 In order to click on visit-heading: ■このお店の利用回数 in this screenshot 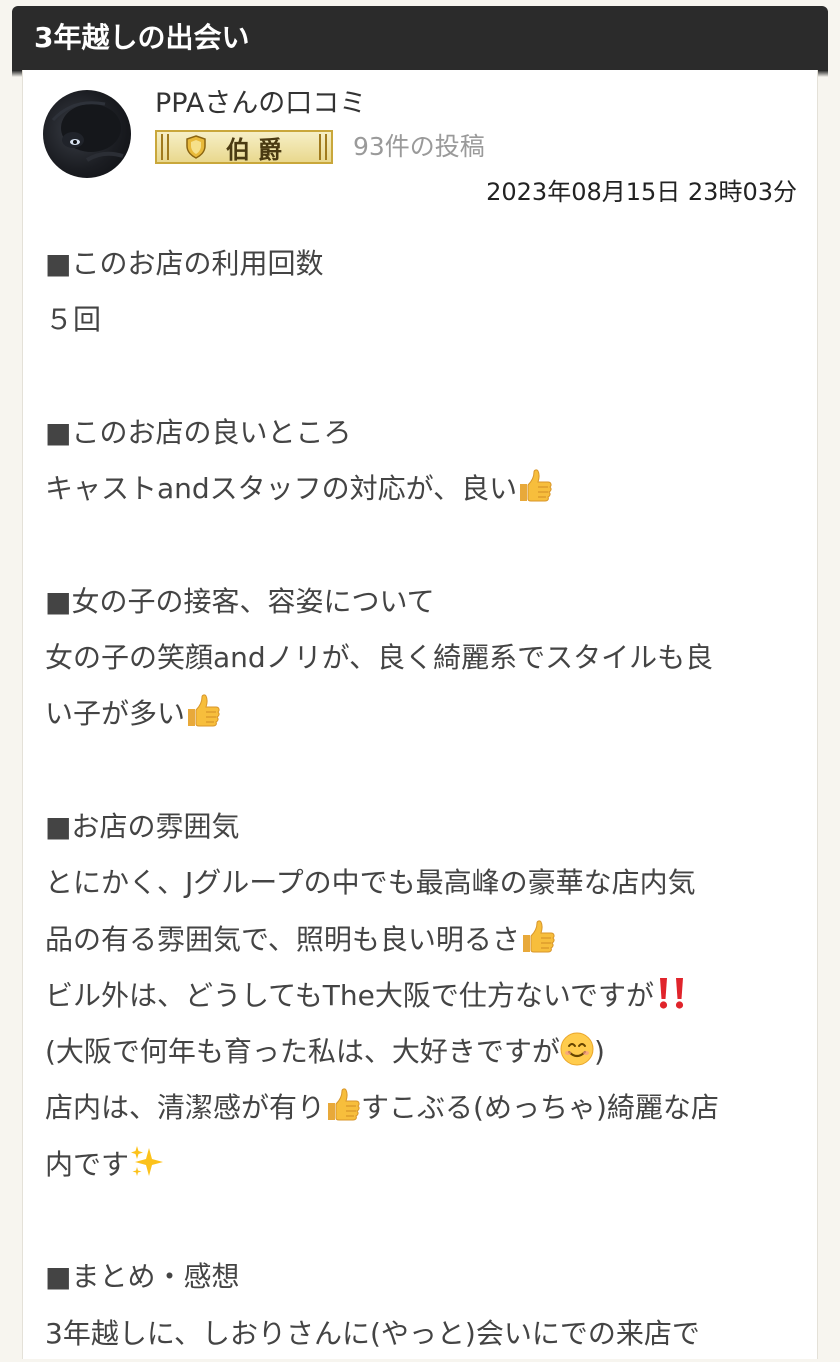, I will do `click(184, 263)`.